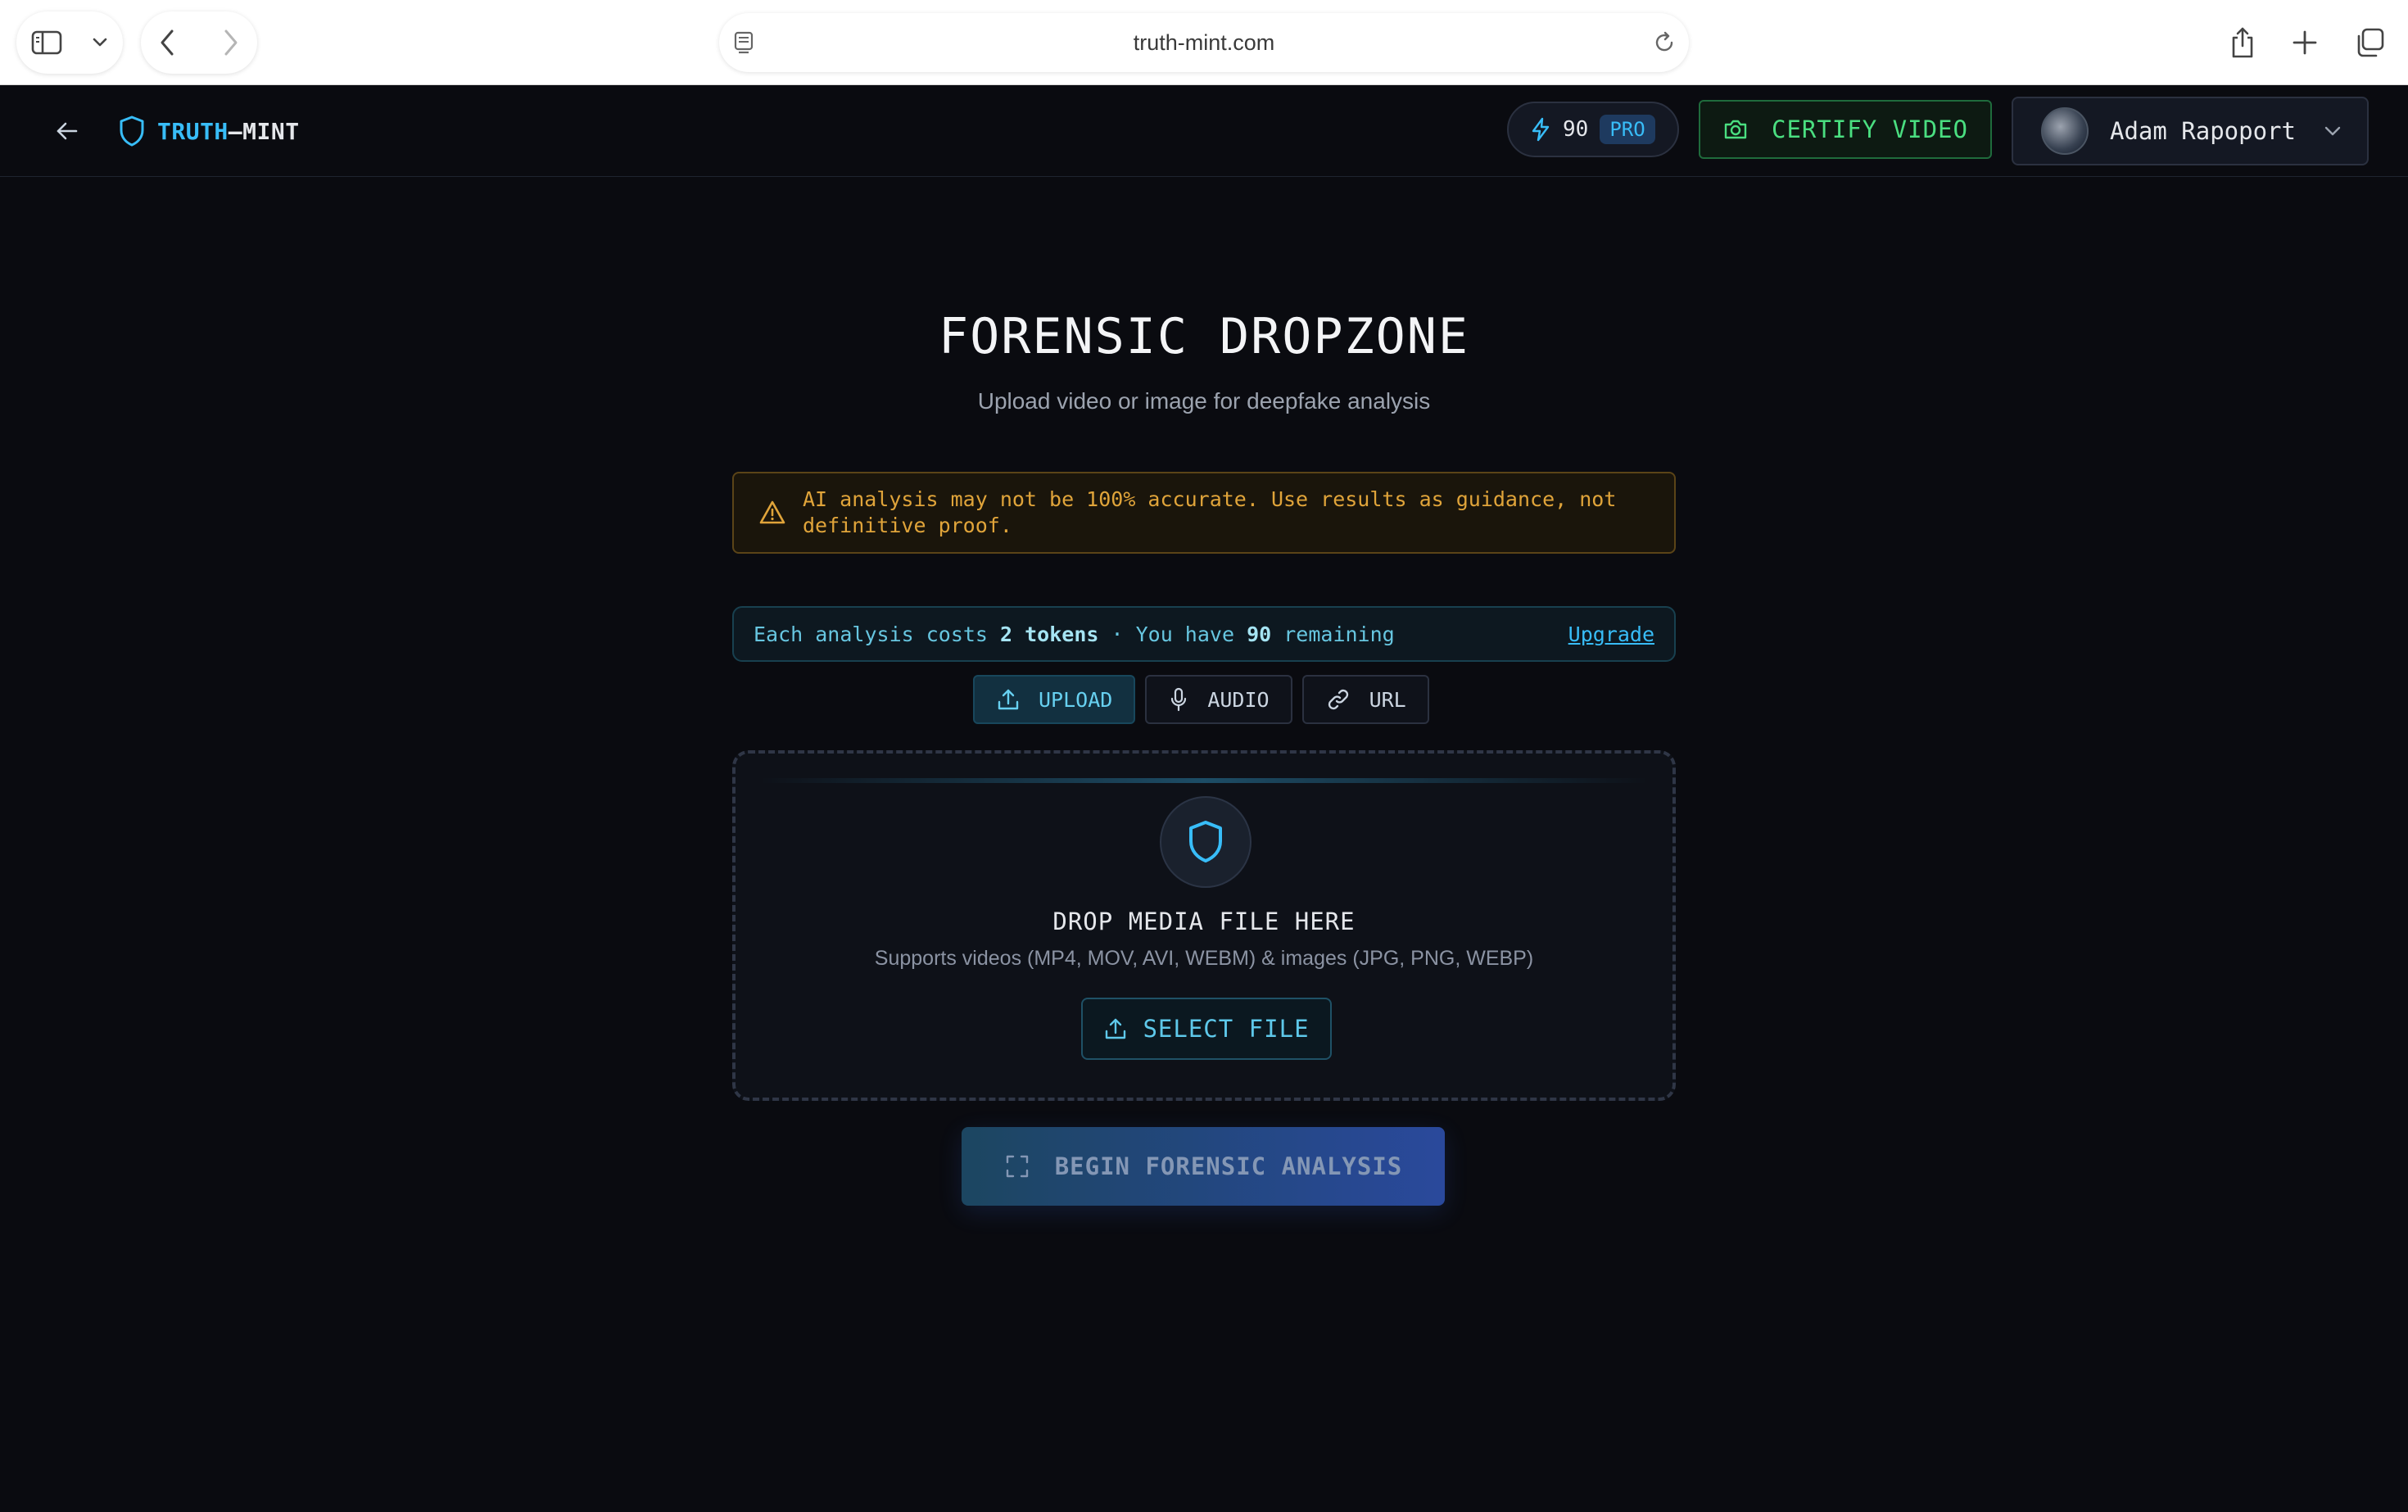 This screenshot has height=1512, width=2408. What do you see at coordinates (1178, 700) in the screenshot?
I see `microphone-icon` at bounding box center [1178, 700].